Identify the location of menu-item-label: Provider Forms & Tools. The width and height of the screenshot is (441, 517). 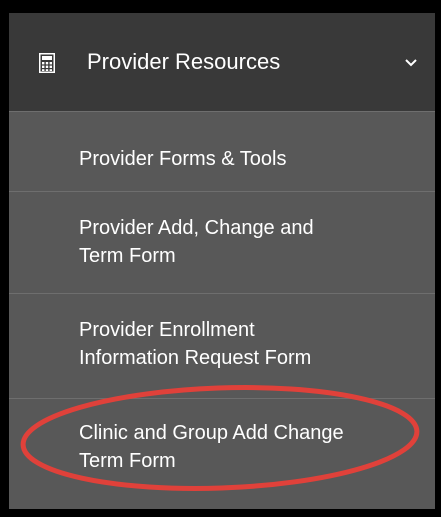
(257, 159).